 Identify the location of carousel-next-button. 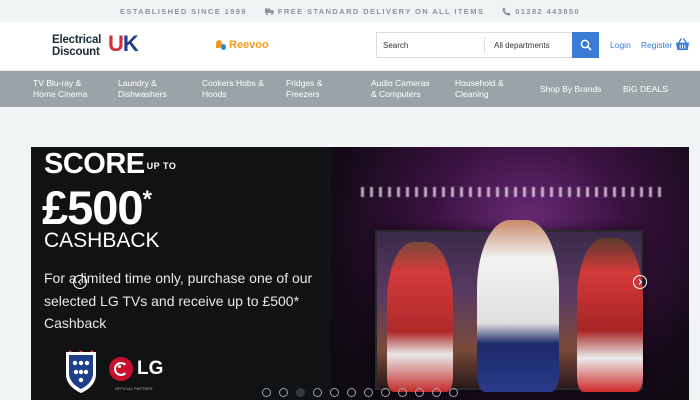
(640, 282).